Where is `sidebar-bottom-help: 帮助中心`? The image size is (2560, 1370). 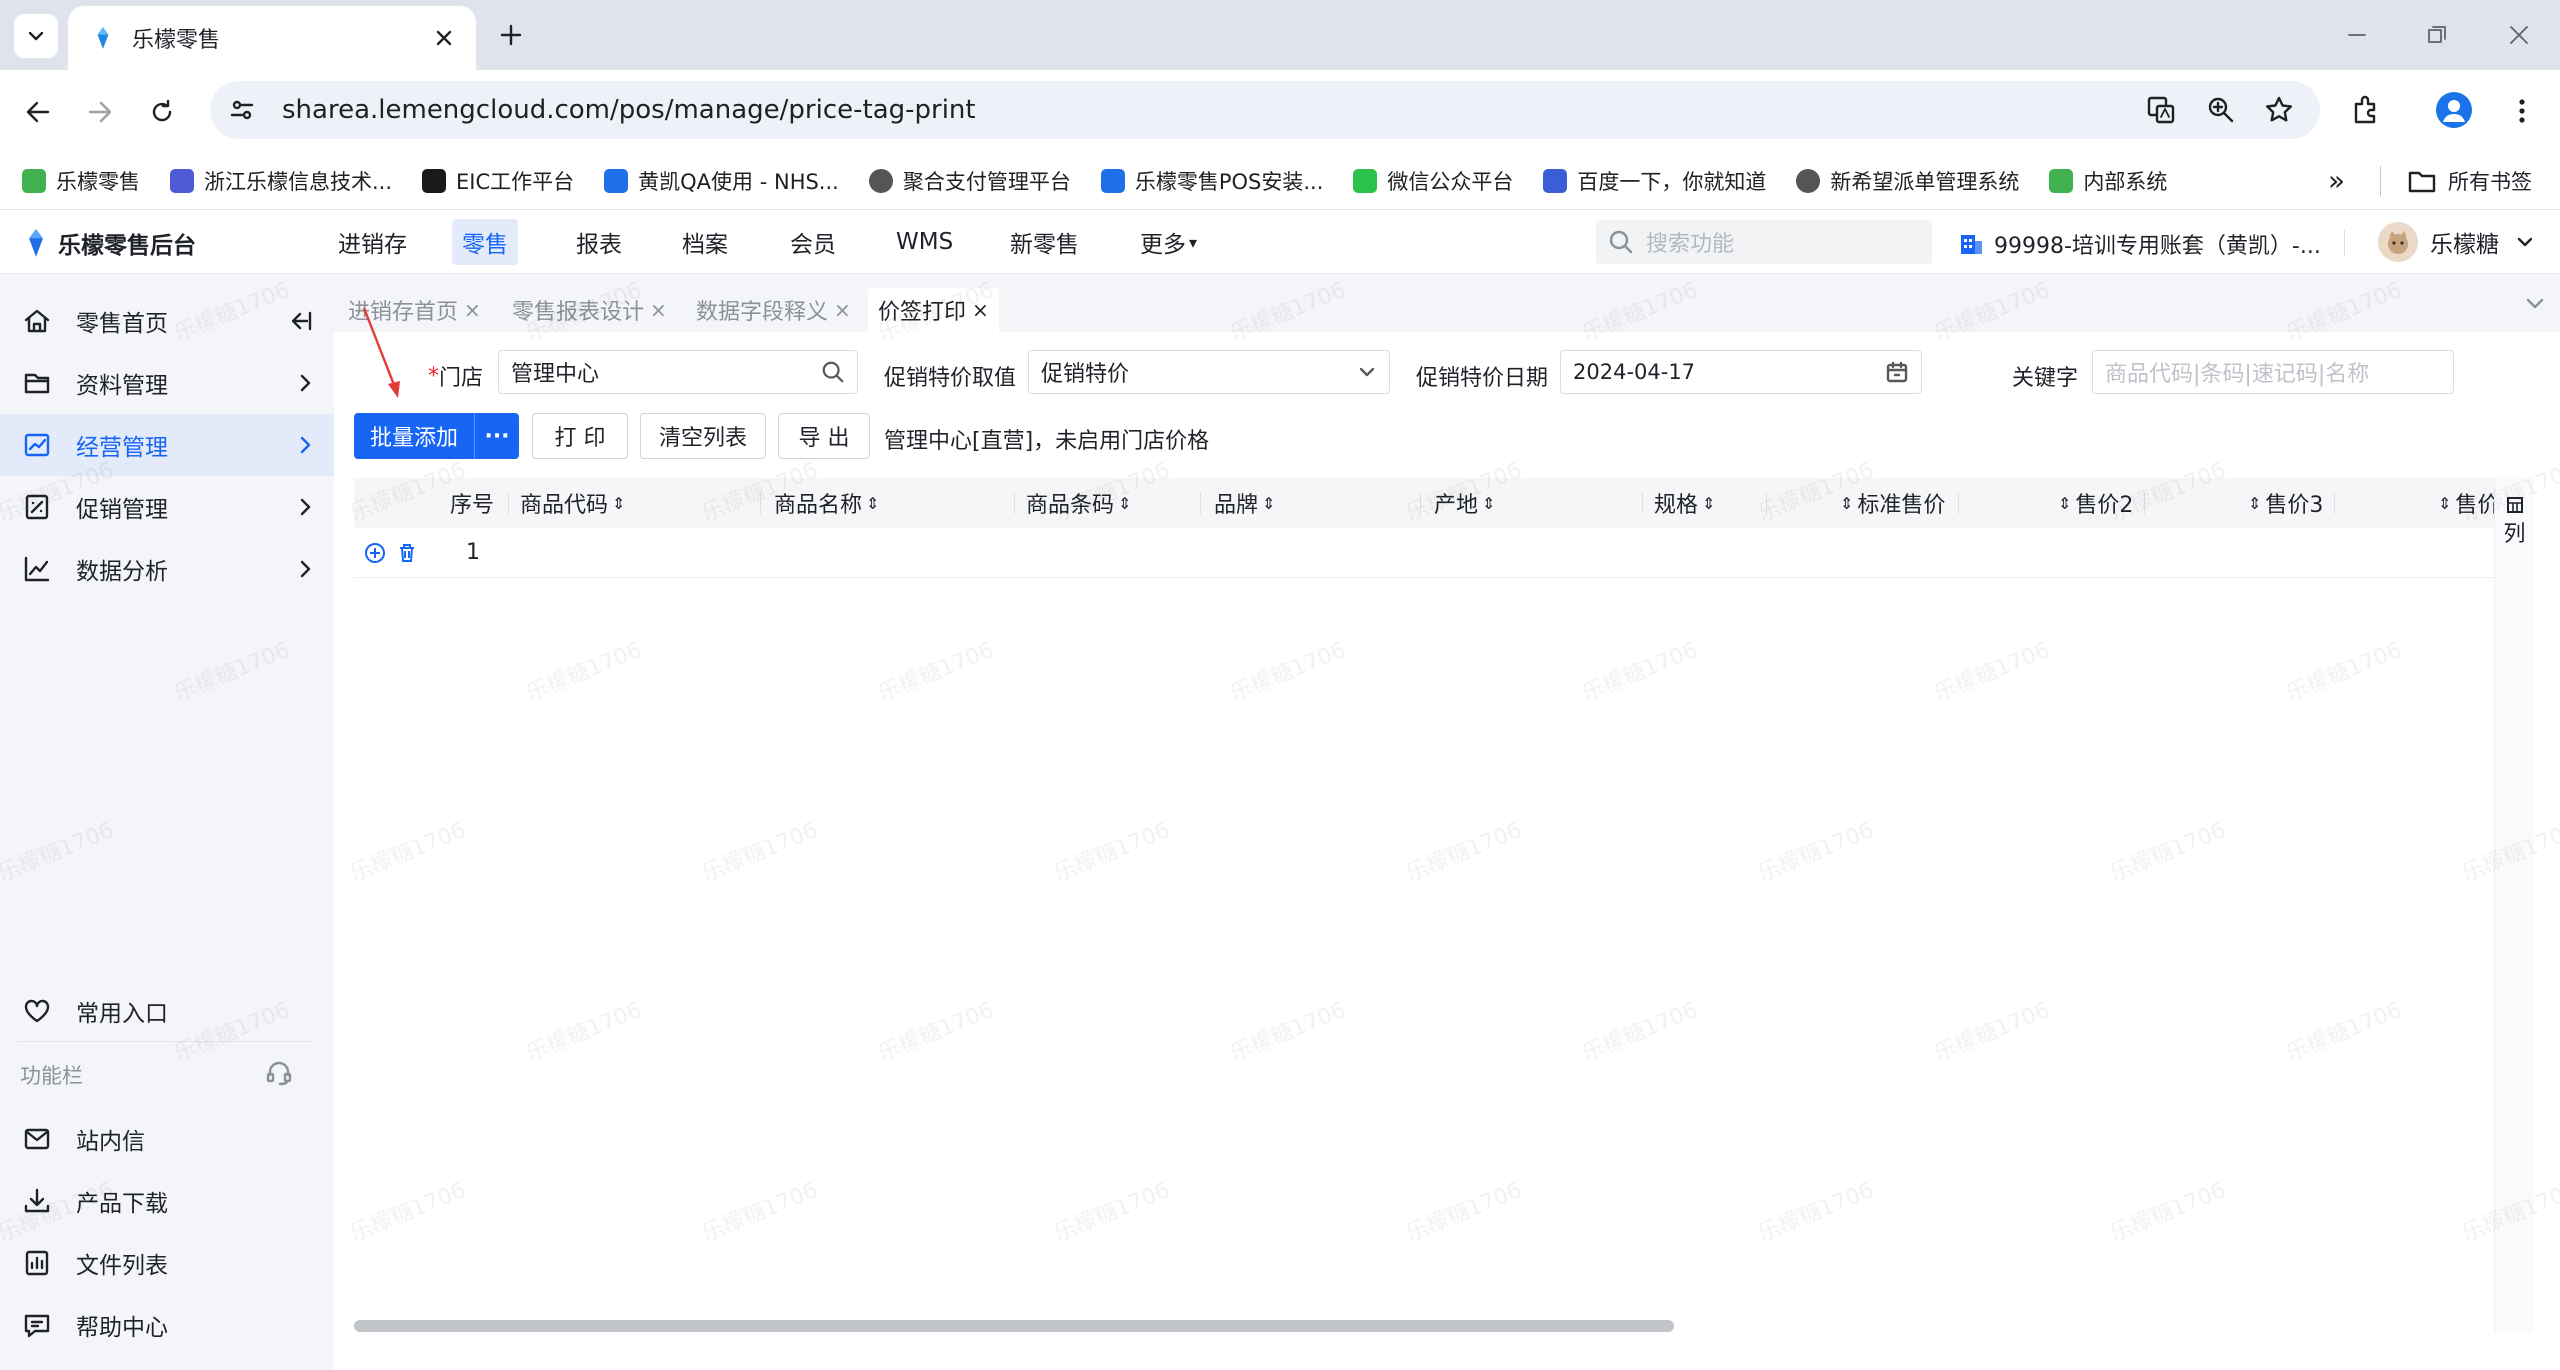 sidebar-bottom-help: 帮助中心 is located at coordinates (167, 1325).